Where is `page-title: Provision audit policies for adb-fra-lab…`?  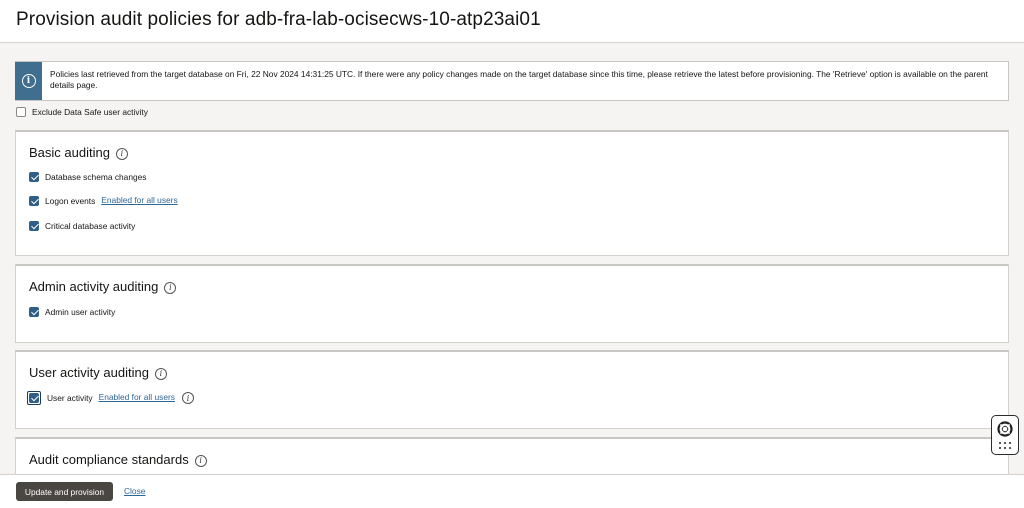 page-title: Provision audit policies for adb-fra-lab… is located at coordinates (278, 19).